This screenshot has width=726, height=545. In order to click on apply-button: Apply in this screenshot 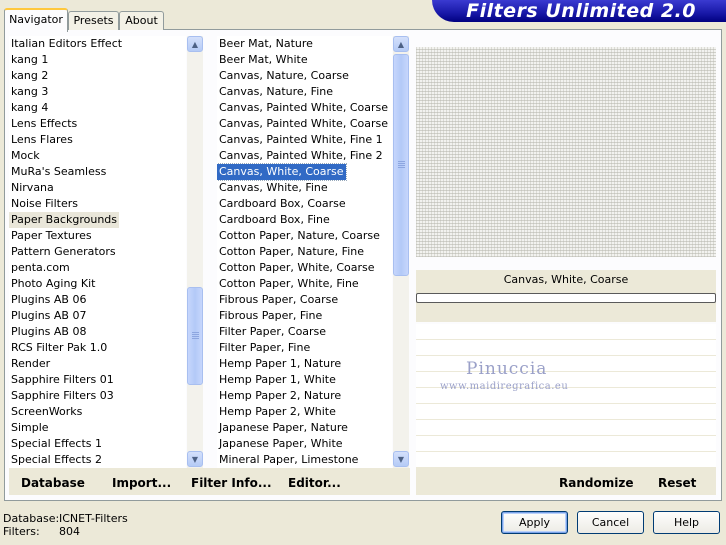, I will do `click(534, 522)`.